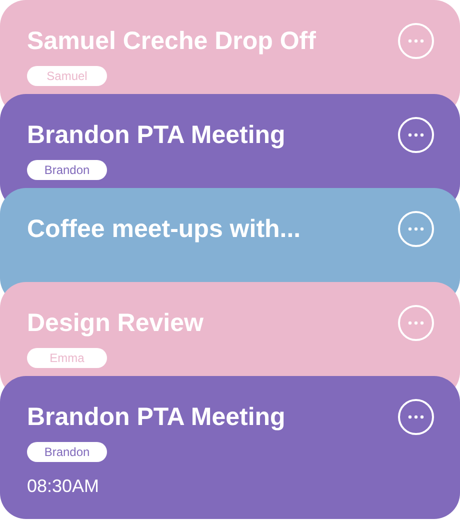 The image size is (460, 522). What do you see at coordinates (67, 358) in the screenshot?
I see `person-tag: Emma` at bounding box center [67, 358].